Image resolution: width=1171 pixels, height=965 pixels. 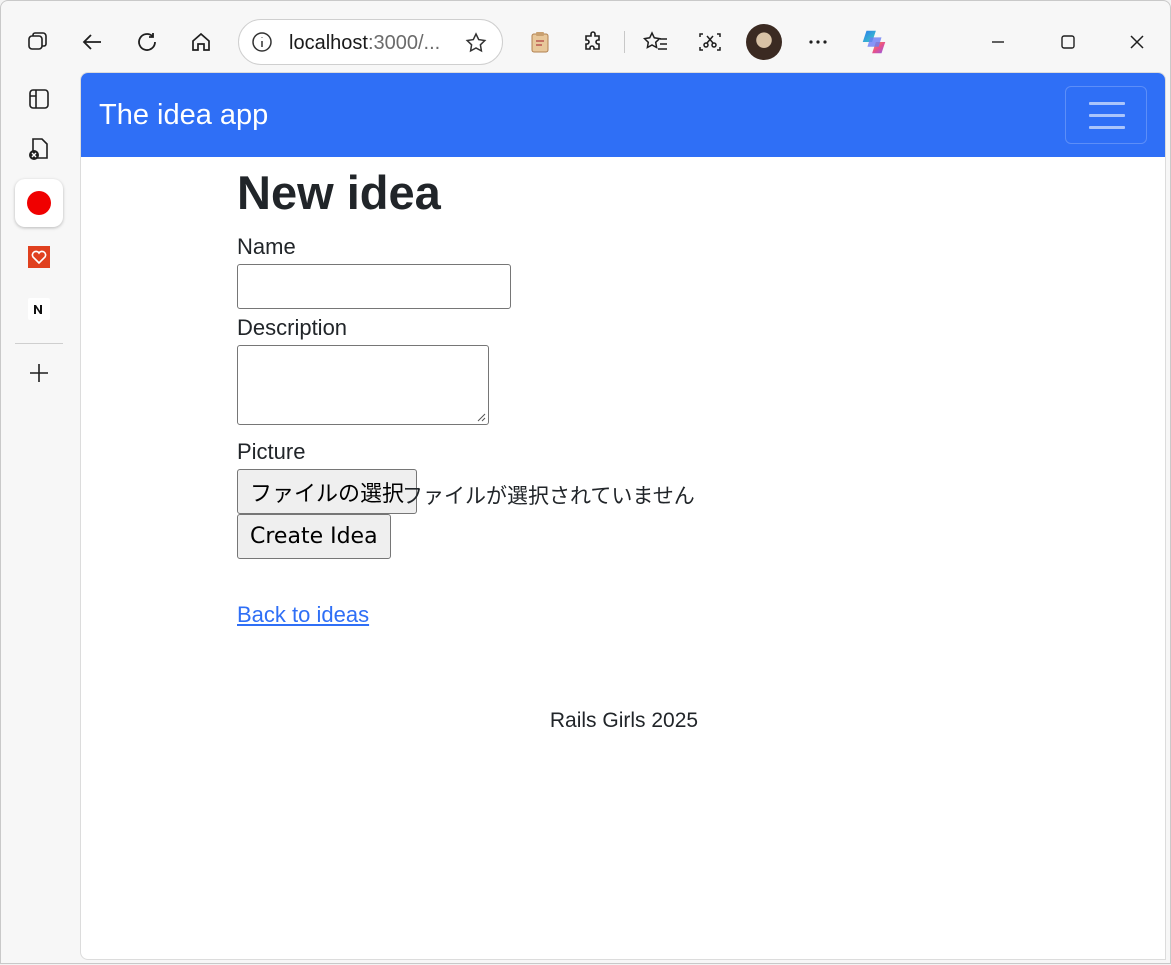 What do you see at coordinates (540, 42) in the screenshot?
I see `clipboard-icon` at bounding box center [540, 42].